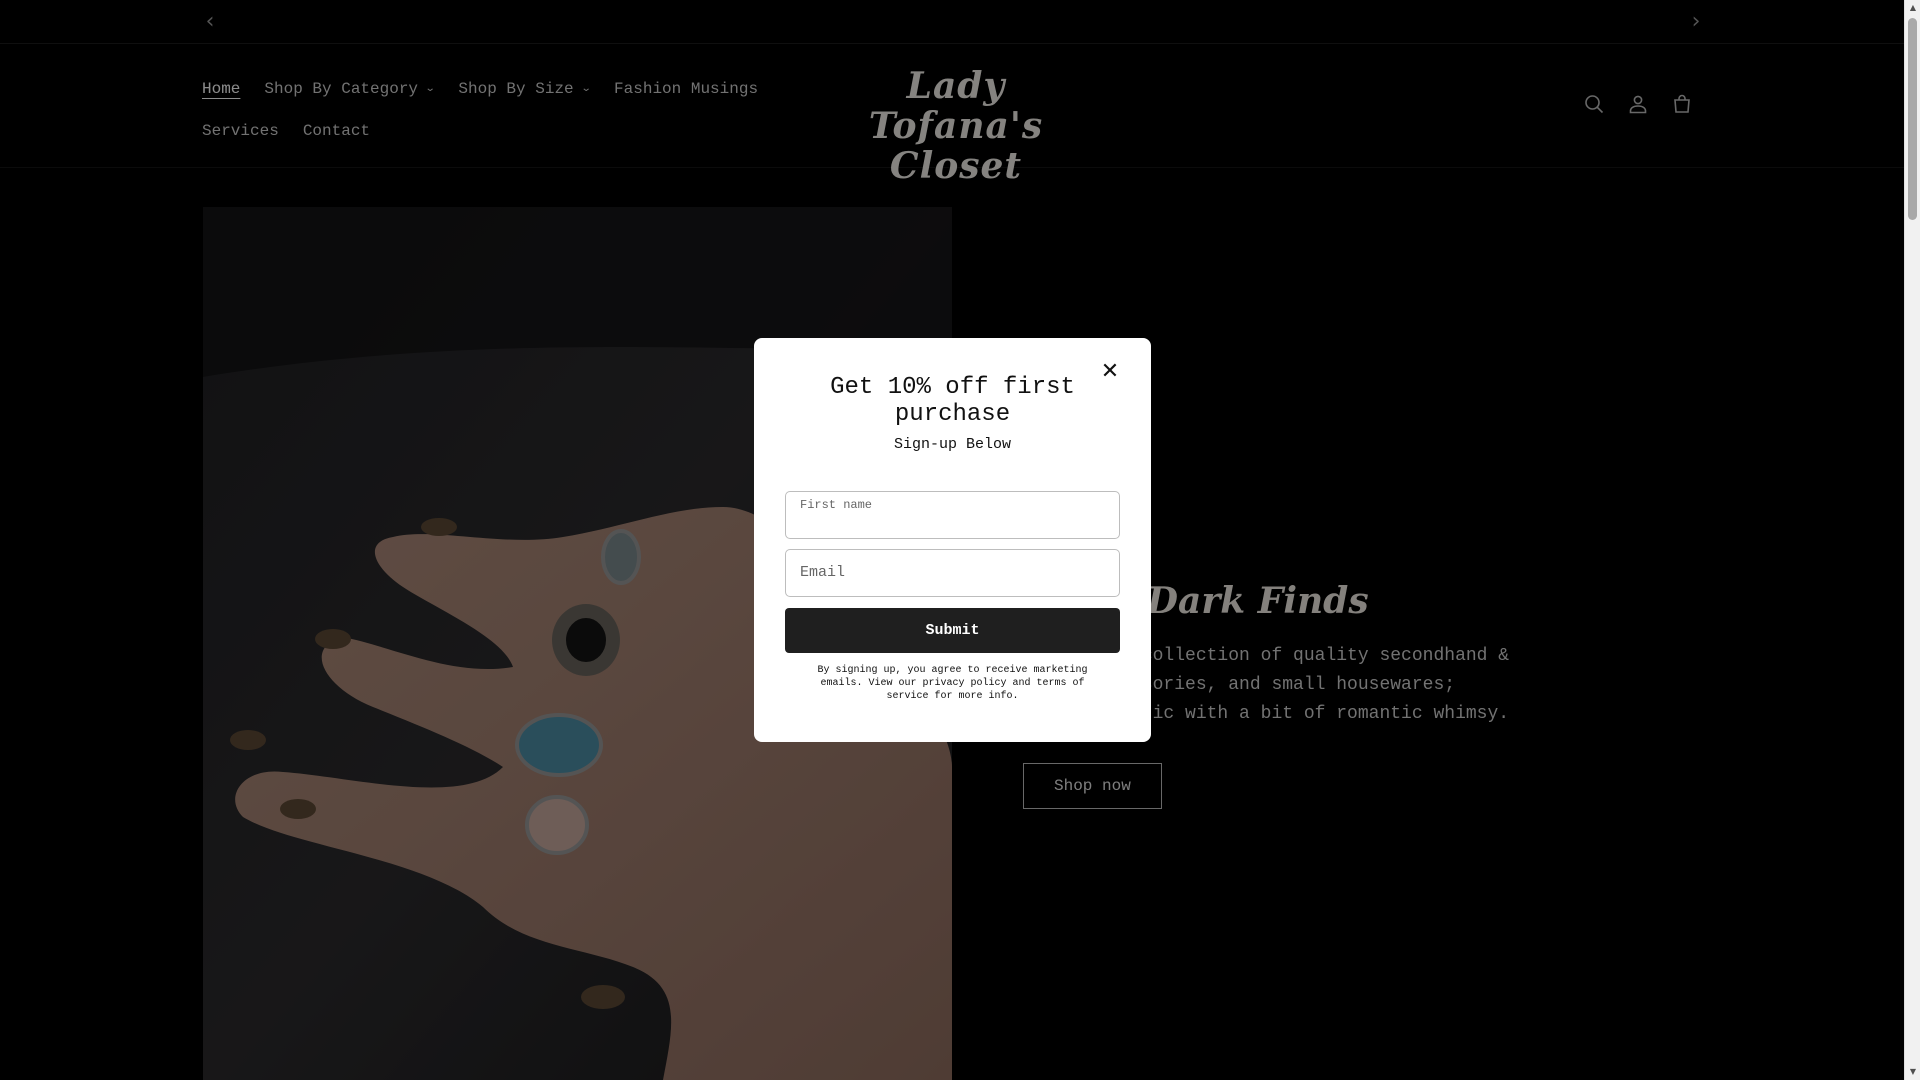 Image resolution: width=1920 pixels, height=1080 pixels. Describe the element at coordinates (952, 401) in the screenshot. I see `modal-title: Get 10% off first purchase` at that location.